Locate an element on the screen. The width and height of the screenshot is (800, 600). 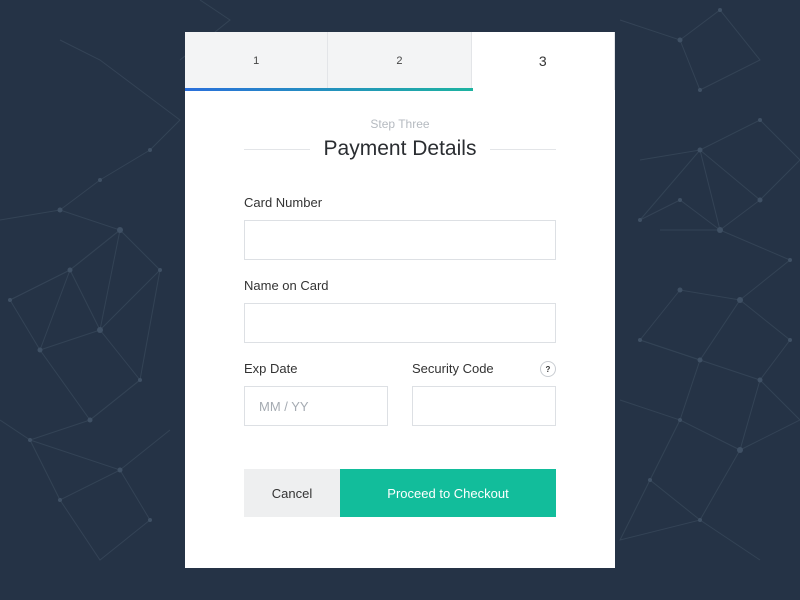
step-tab-2: 2 is located at coordinates (400, 61).